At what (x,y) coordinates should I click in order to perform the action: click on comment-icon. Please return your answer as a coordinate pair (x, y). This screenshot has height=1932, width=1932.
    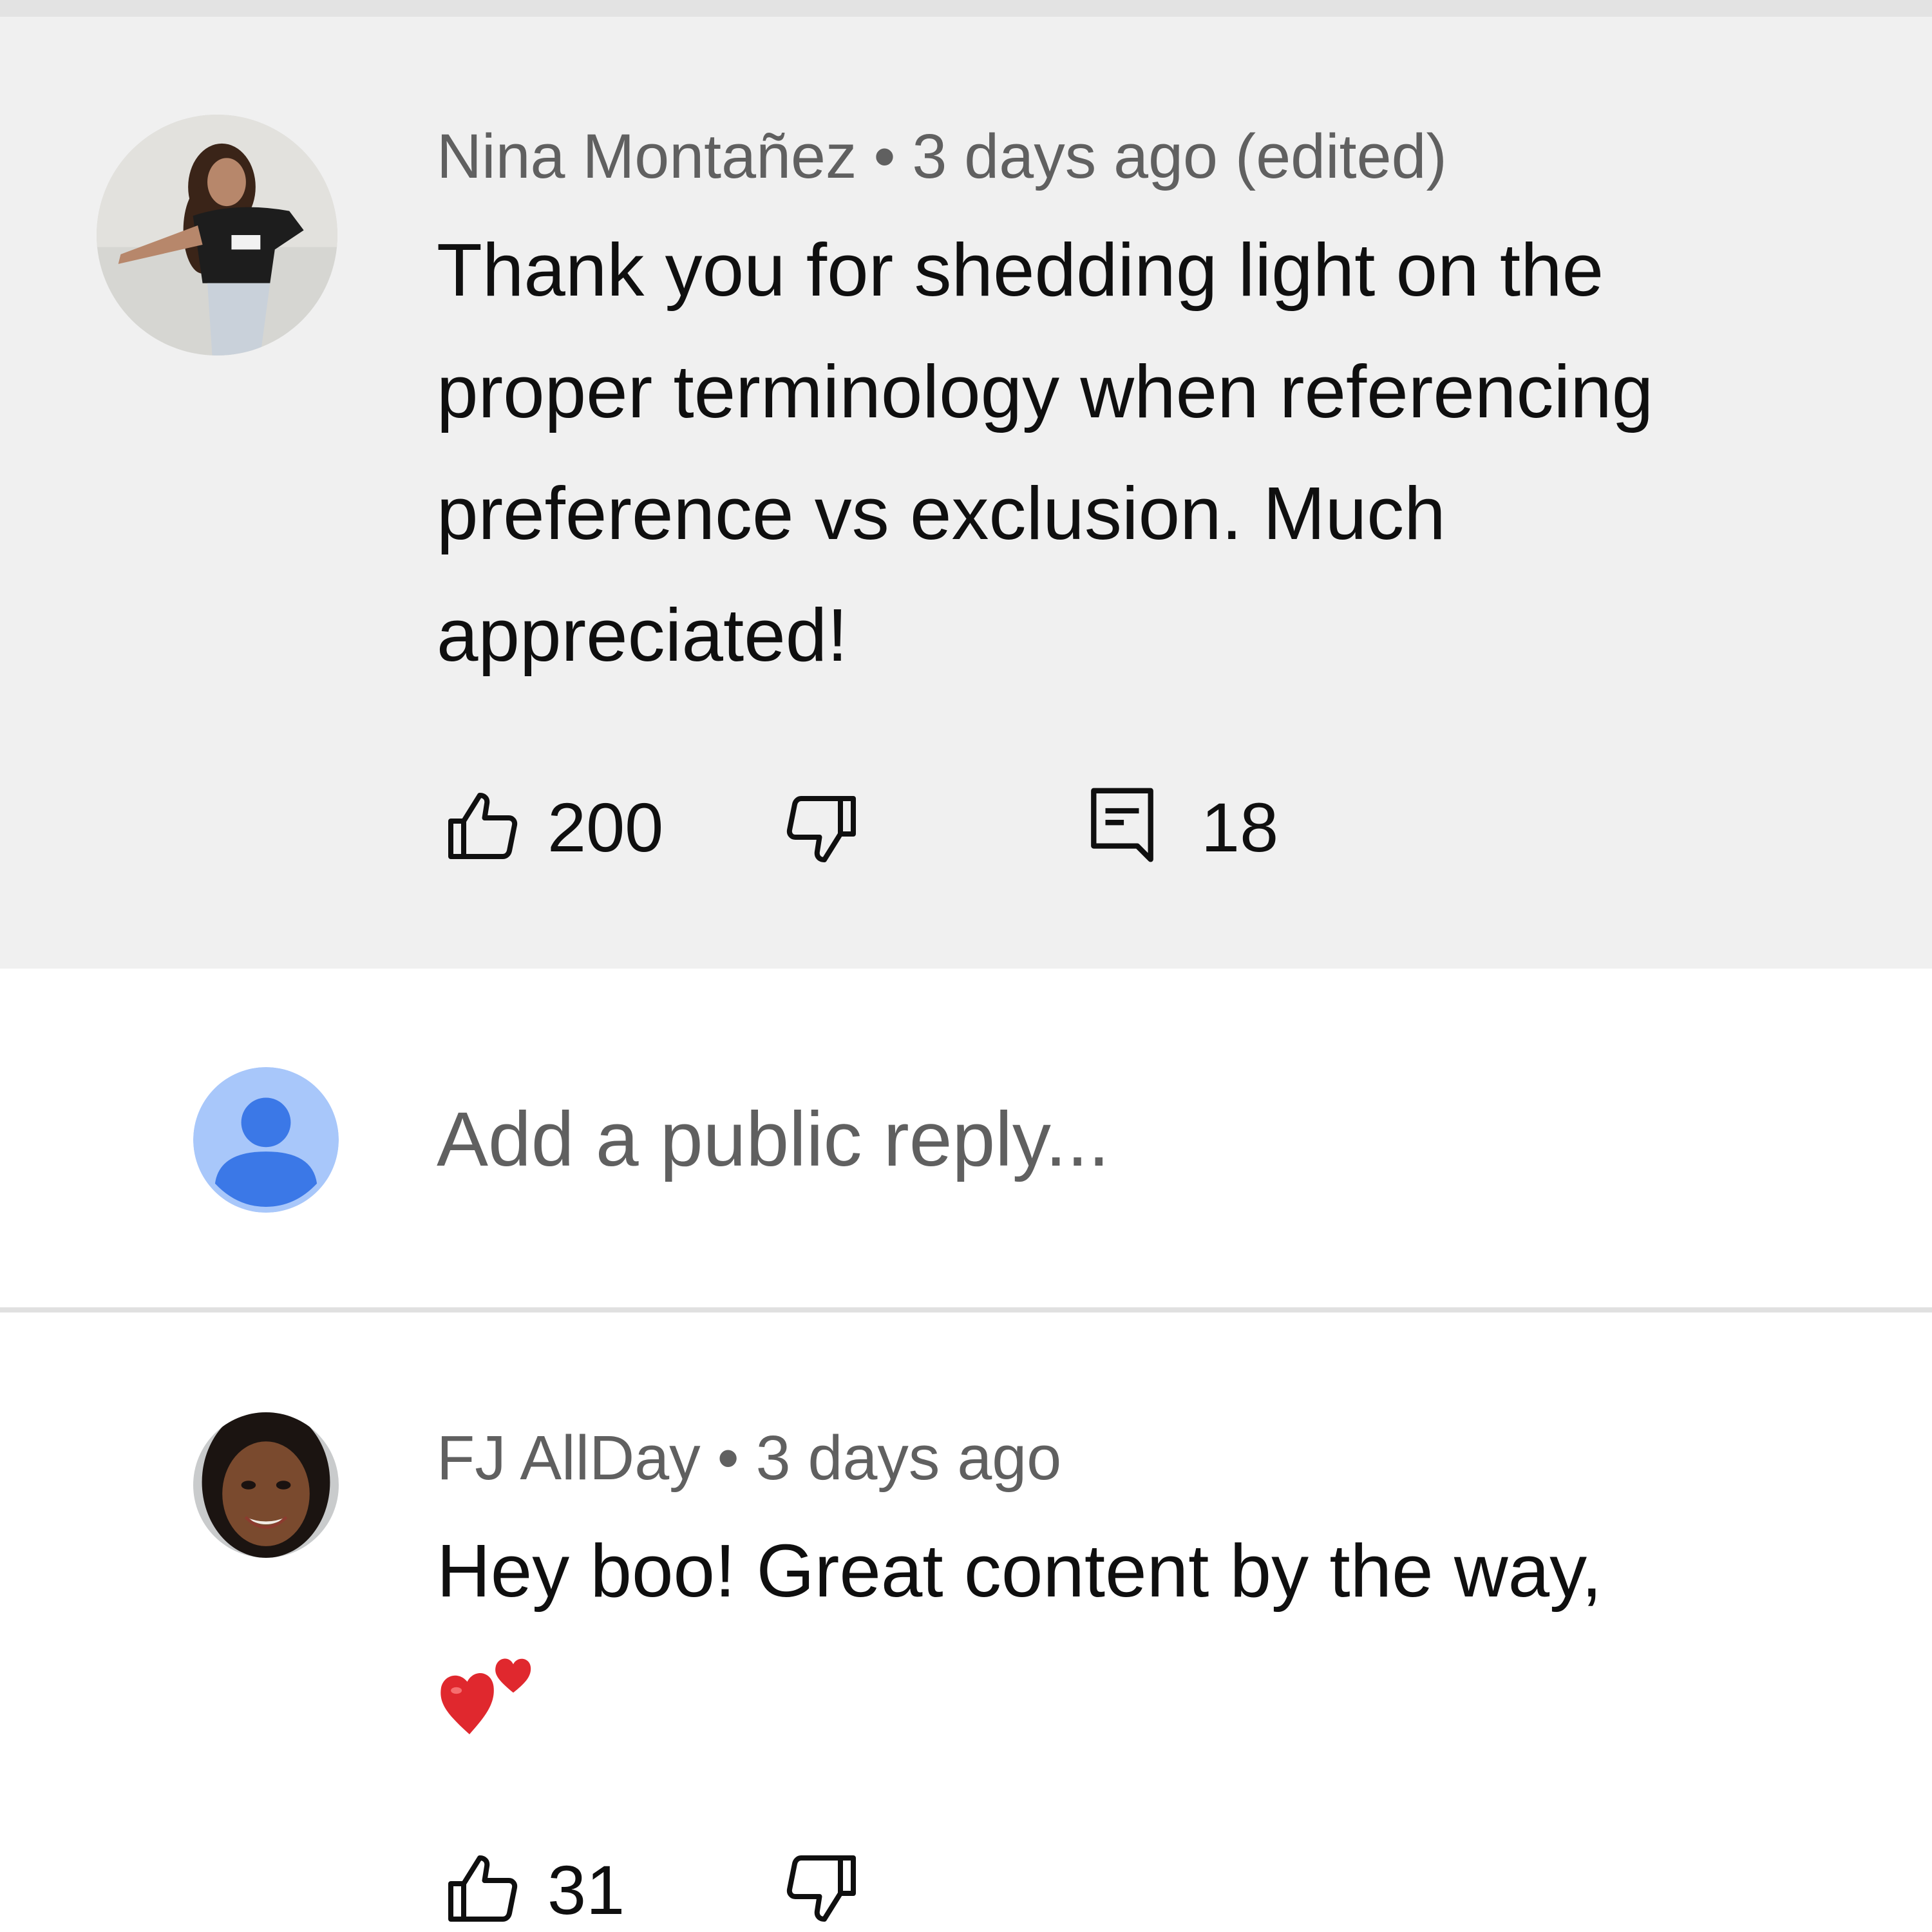
    Looking at the image, I should click on (1122, 825).